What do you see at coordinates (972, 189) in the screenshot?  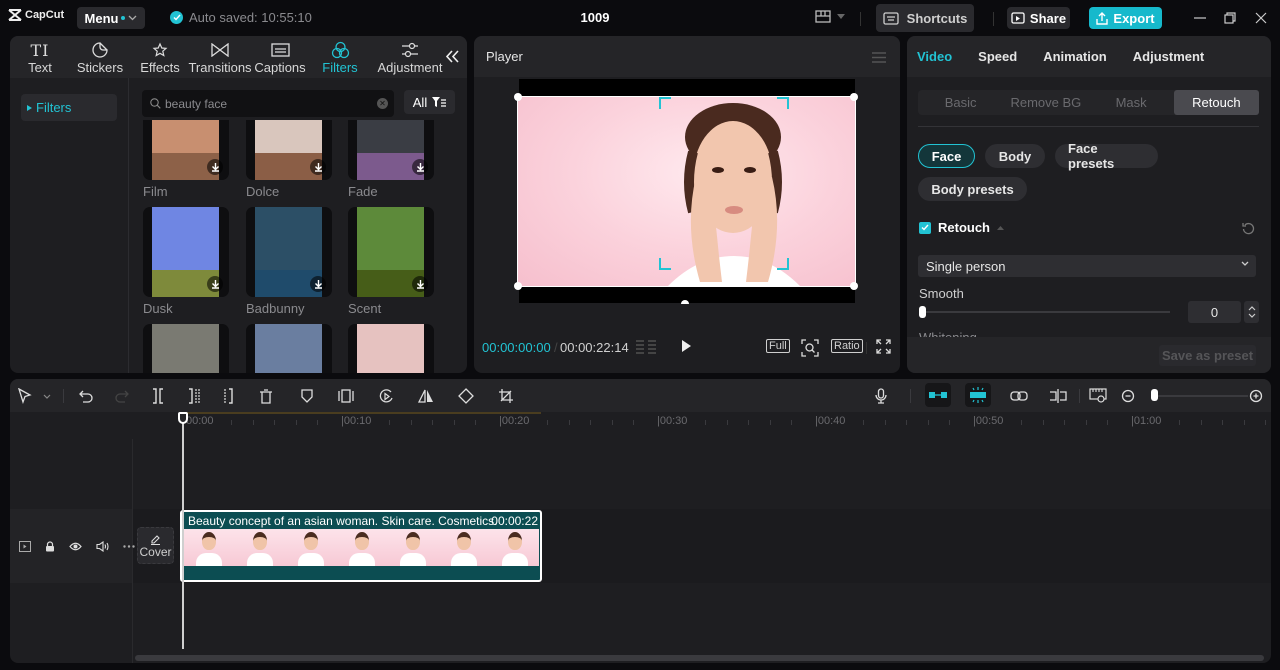 I see `pill-body-presets: Body presets` at bounding box center [972, 189].